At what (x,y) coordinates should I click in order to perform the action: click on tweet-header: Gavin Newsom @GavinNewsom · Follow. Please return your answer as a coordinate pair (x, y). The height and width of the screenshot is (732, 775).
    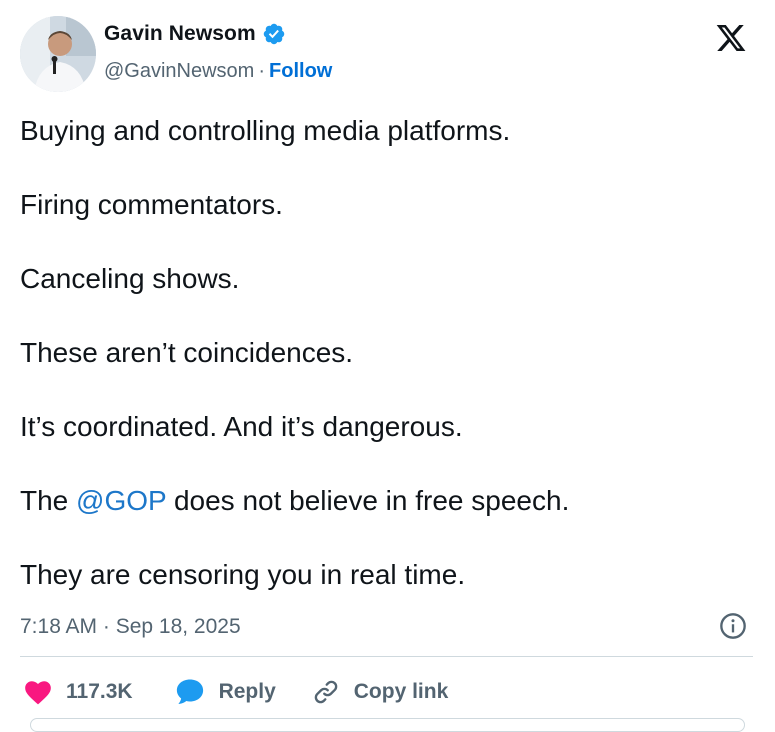
    Looking at the image, I should click on (387, 56).